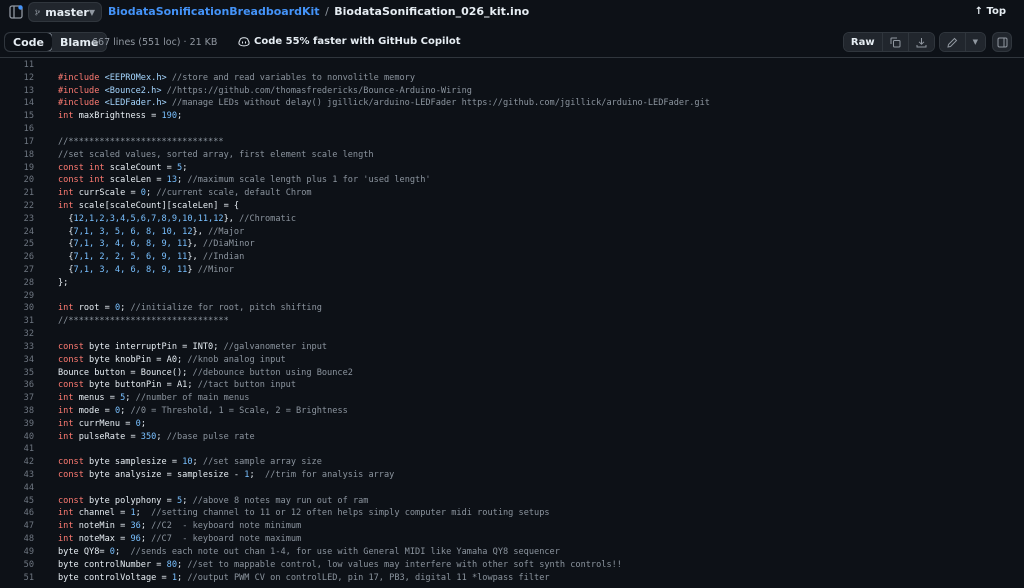 This screenshot has width=1024, height=588. What do you see at coordinates (228, 244) in the screenshot?
I see `code-token: //DiaMinor` at bounding box center [228, 244].